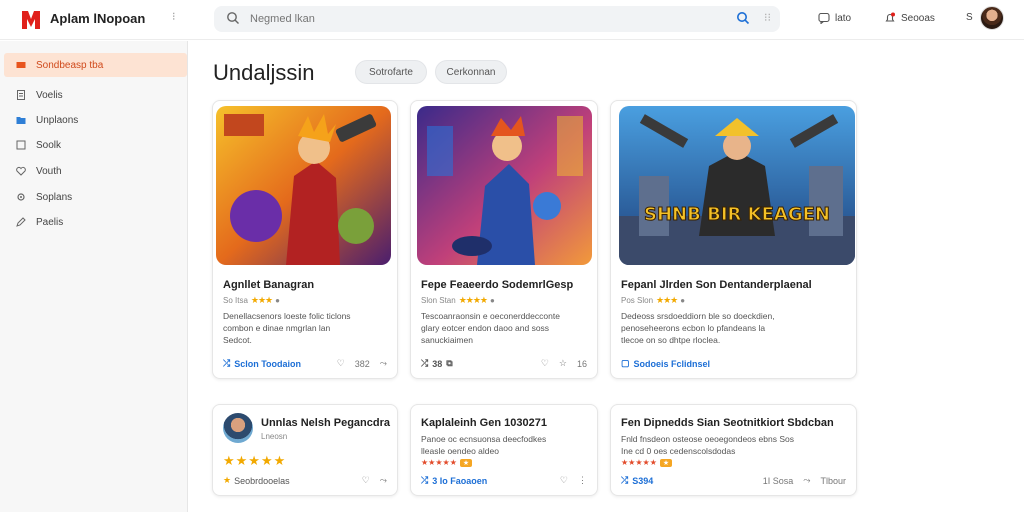 This screenshot has width=1024, height=512. I want to click on game-thumbnail: SHNB BIR KEAGEN, so click(737, 185).